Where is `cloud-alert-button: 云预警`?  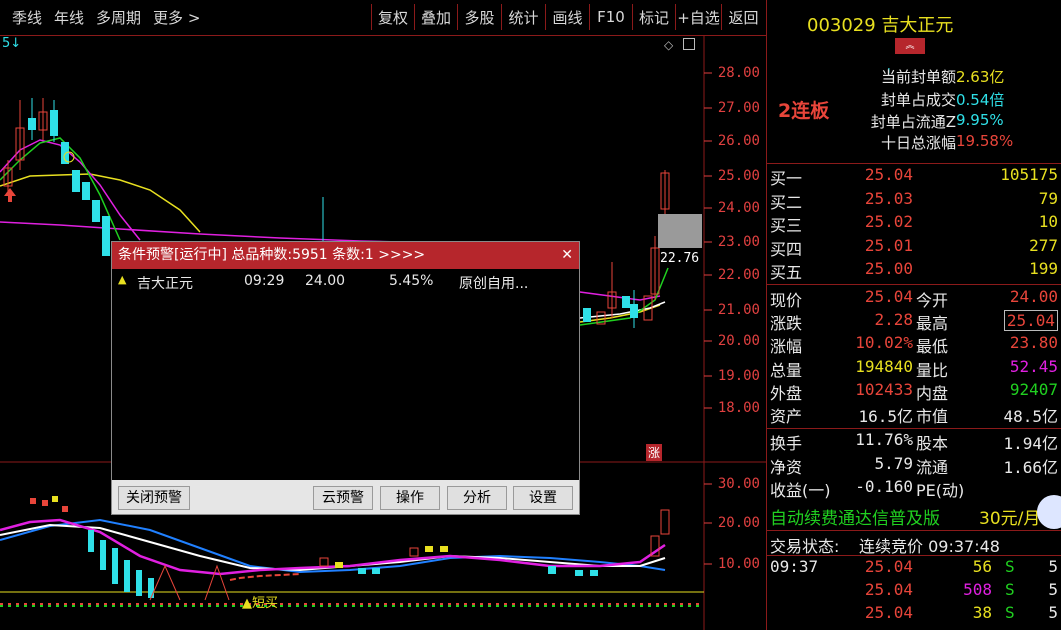 cloud-alert-button: 云预警 is located at coordinates (343, 498).